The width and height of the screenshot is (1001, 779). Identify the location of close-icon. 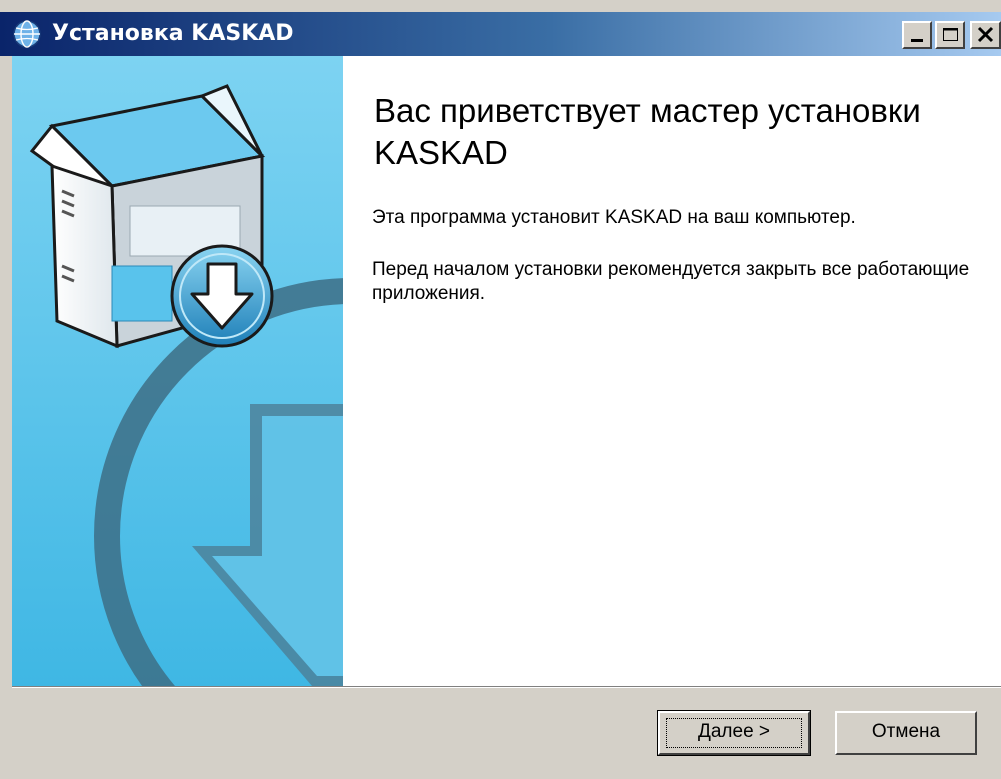
(985, 34).